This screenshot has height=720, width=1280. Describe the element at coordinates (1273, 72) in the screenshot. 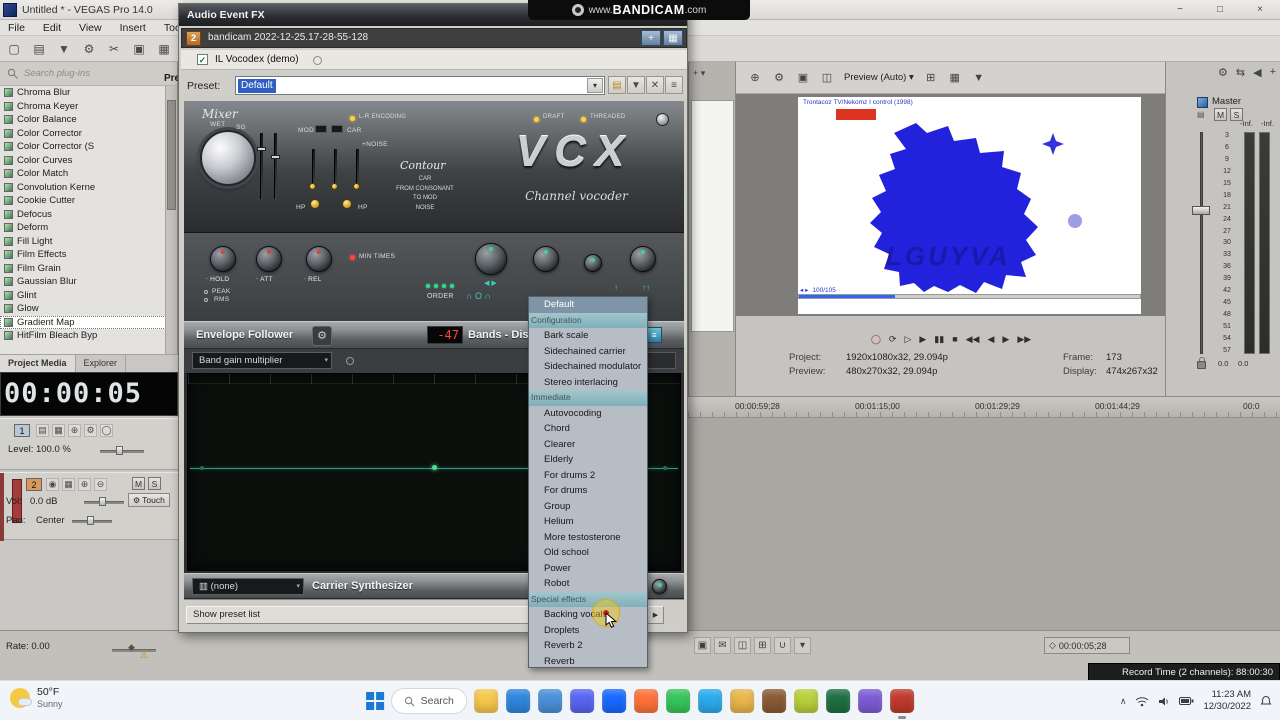

I see `add-bus-icon: +` at that location.